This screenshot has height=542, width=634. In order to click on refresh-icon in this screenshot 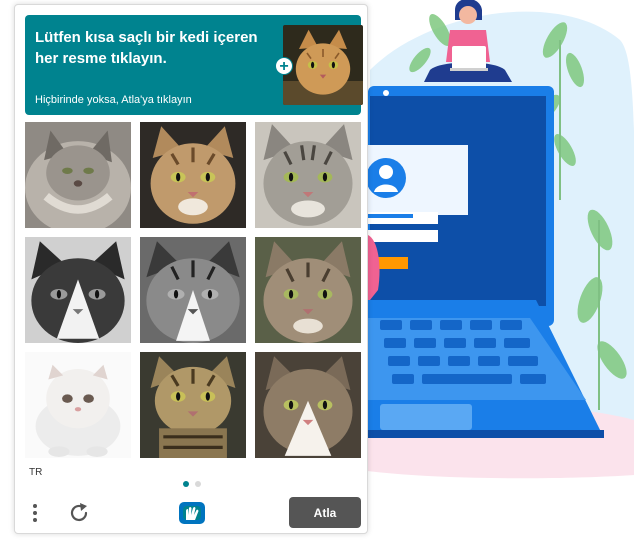, I will do `click(79, 513)`.